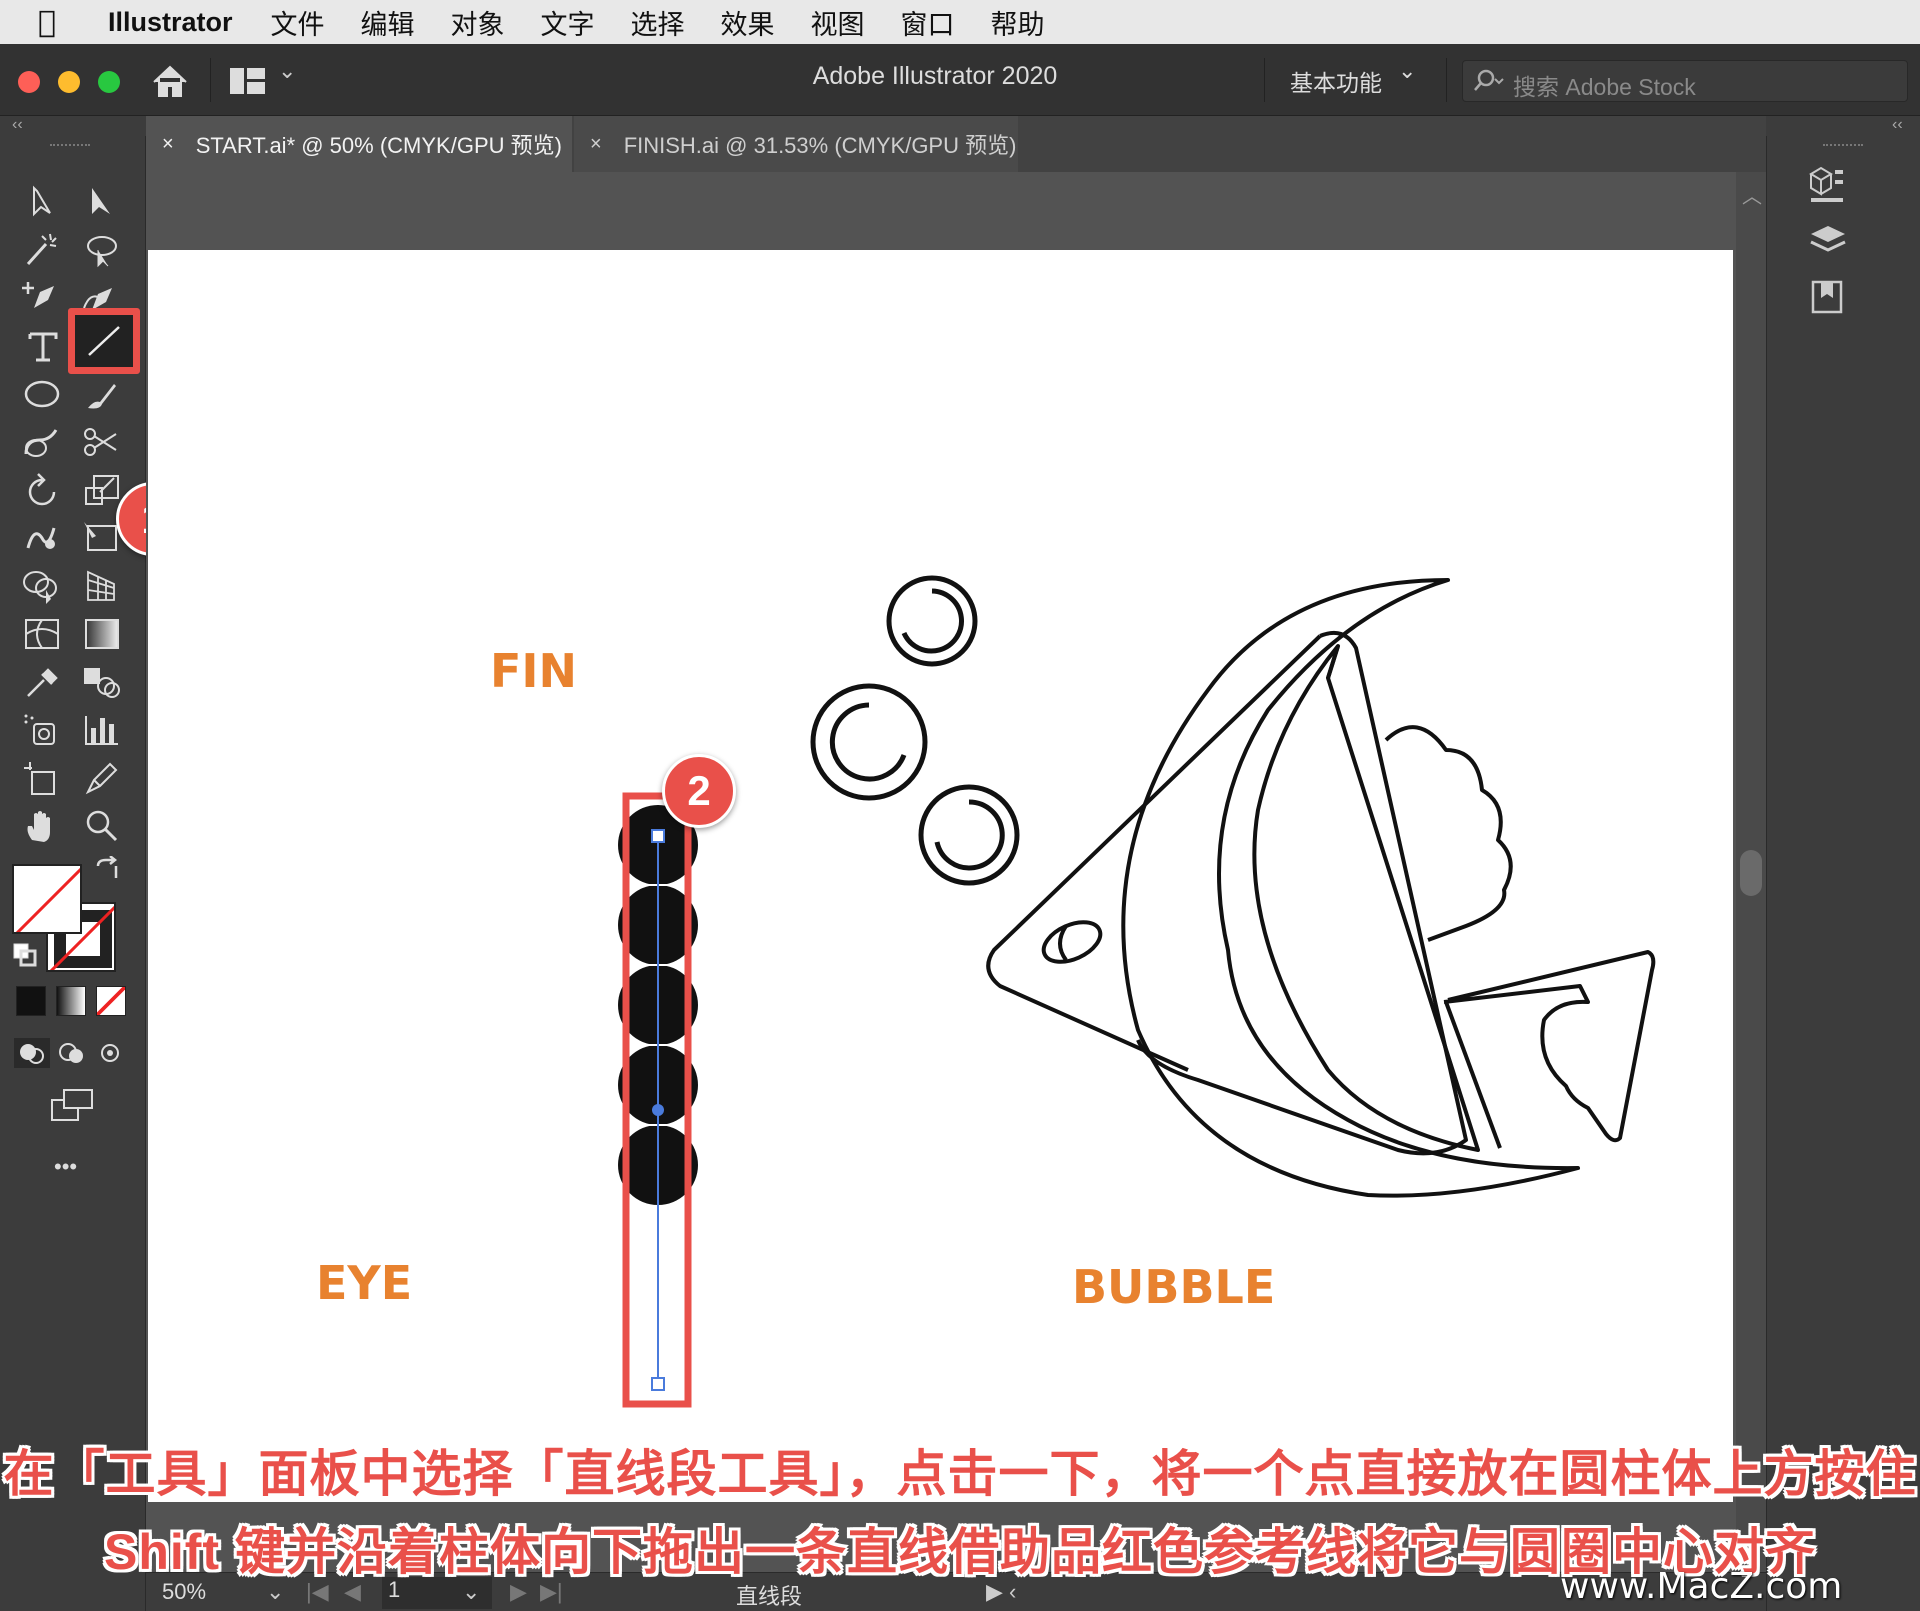  I want to click on menu-view: 视图, so click(838, 22).